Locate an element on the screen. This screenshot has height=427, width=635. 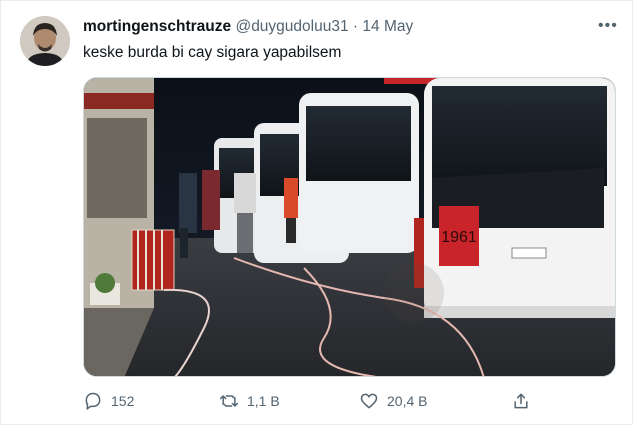
bus-sign-text: 1961 is located at coordinates (459, 237).